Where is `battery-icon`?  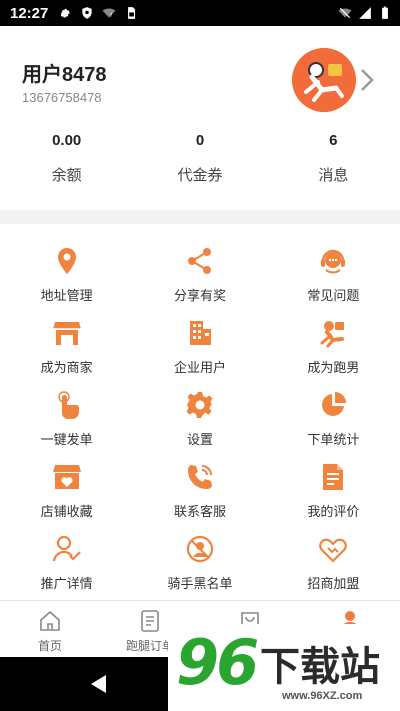
battery-icon is located at coordinates (385, 12).